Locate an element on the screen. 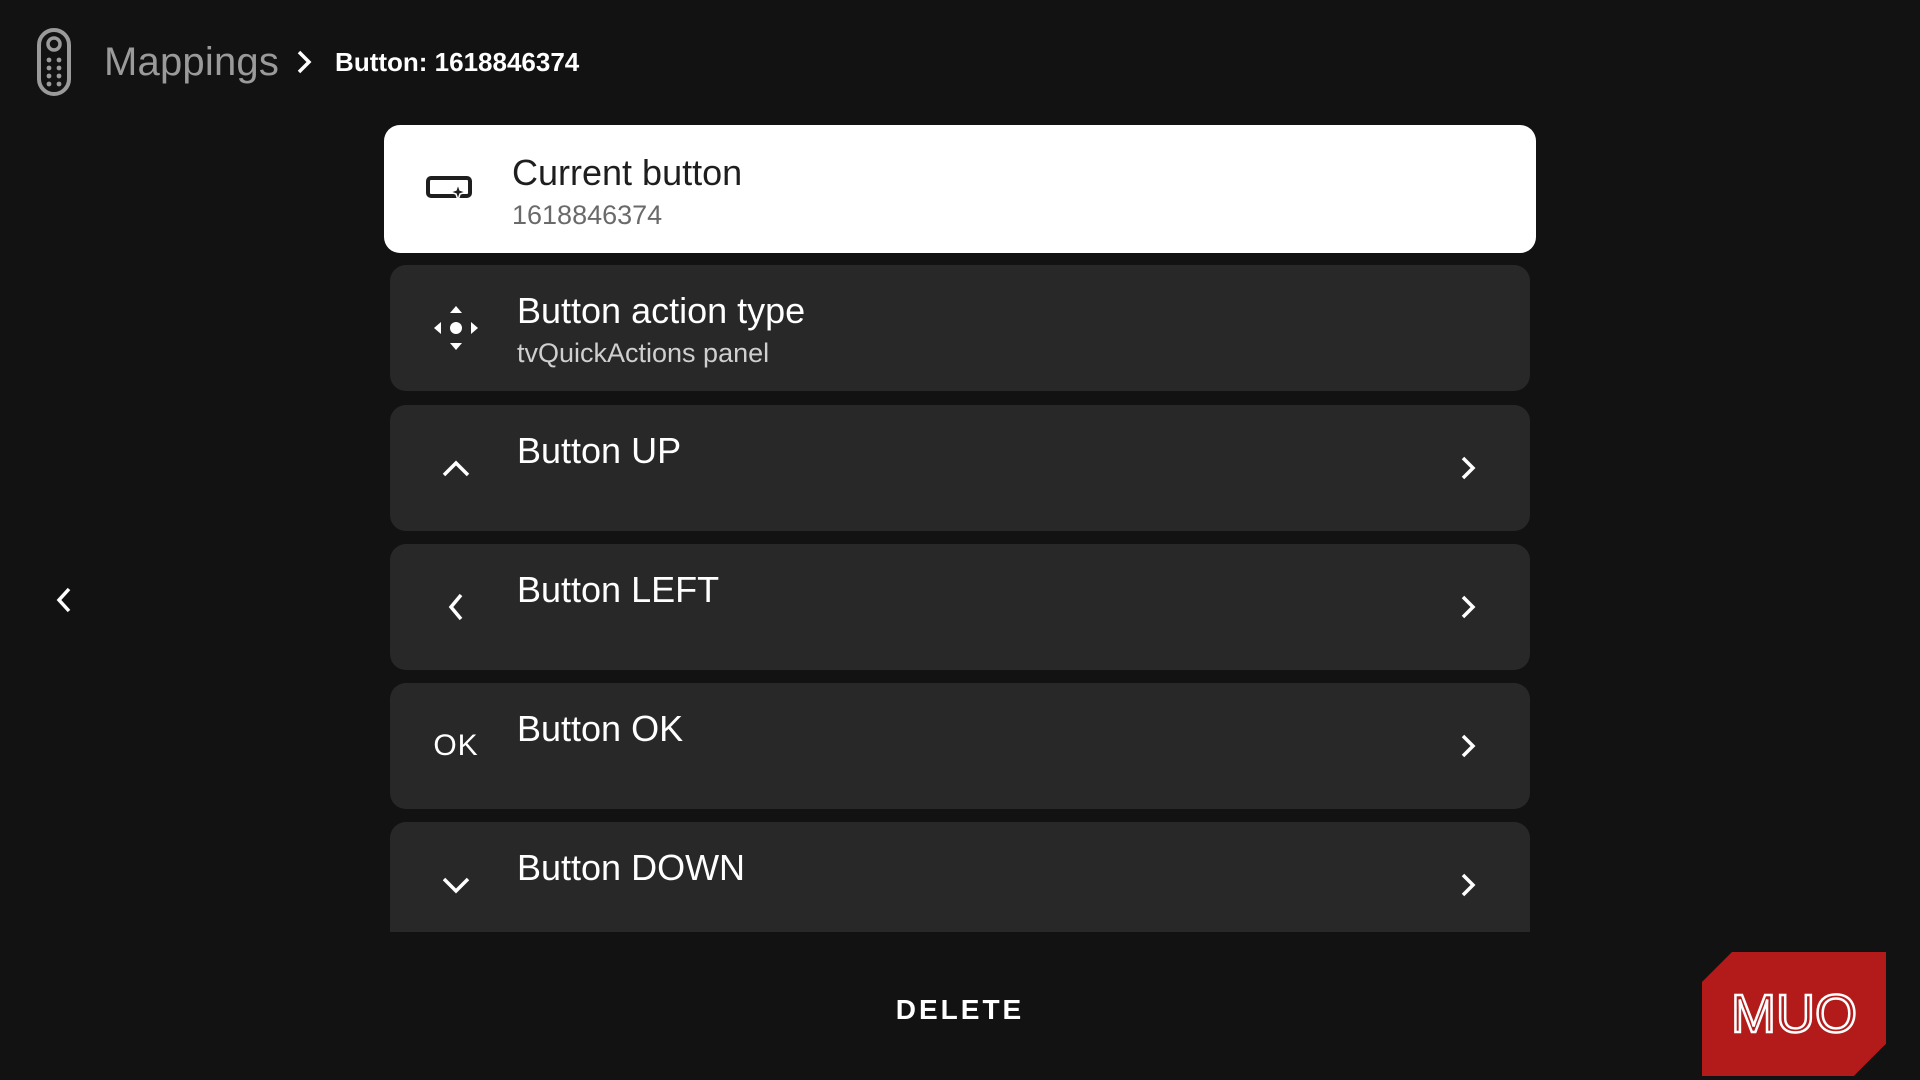 The image size is (1920, 1080). item-title: Button OK is located at coordinates (600, 728).